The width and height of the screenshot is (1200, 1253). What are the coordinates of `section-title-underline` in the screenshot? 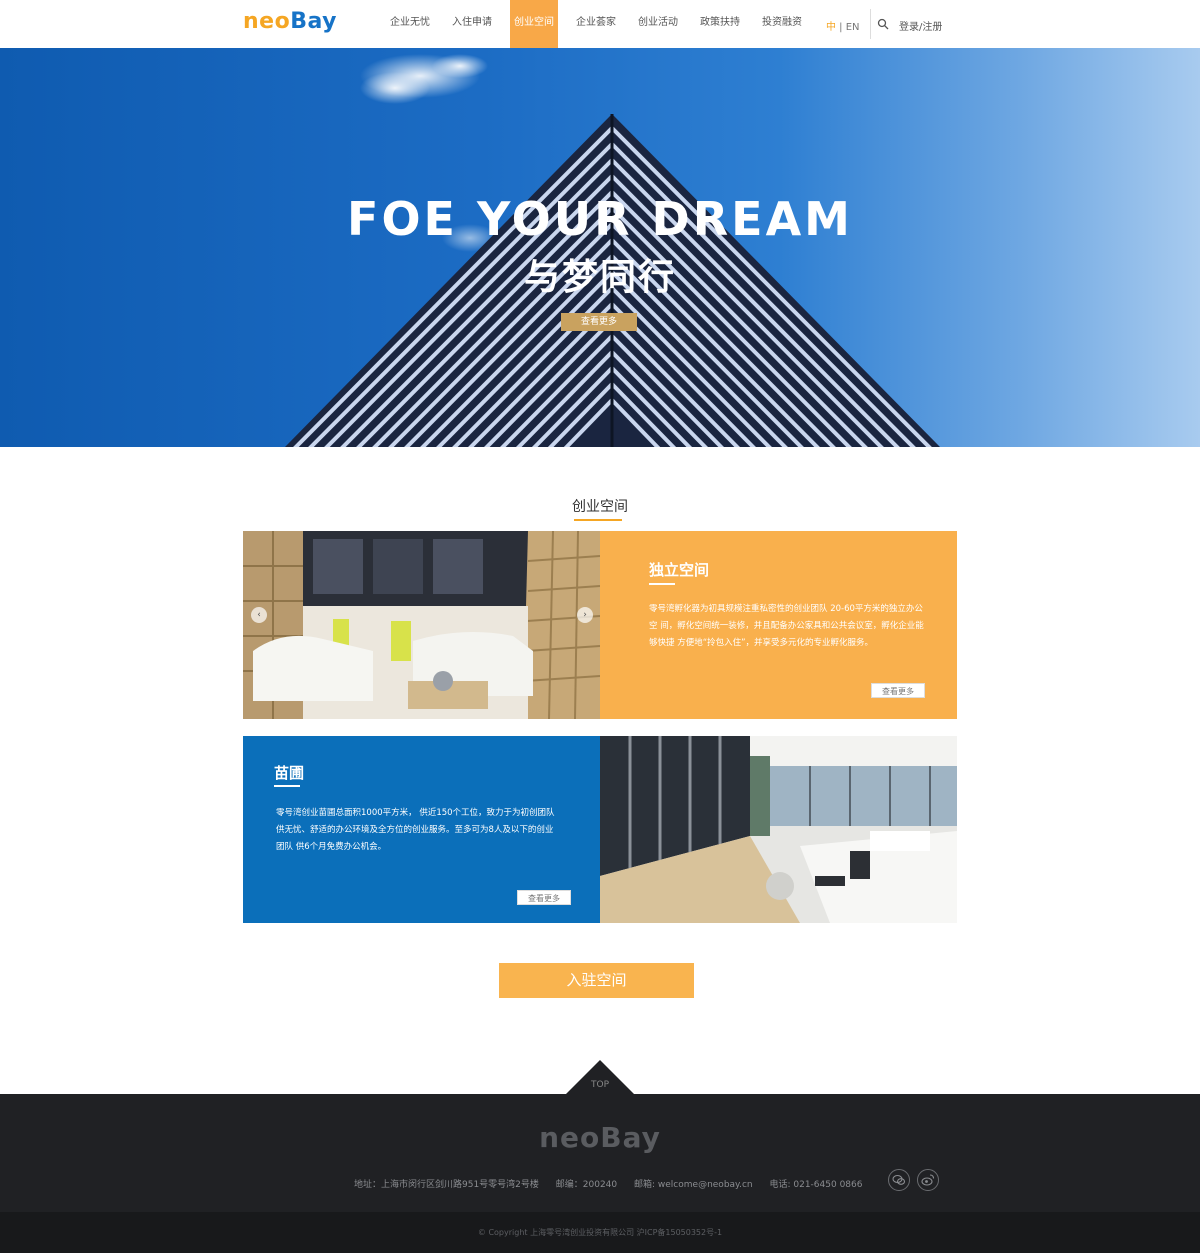 It's located at (598, 520).